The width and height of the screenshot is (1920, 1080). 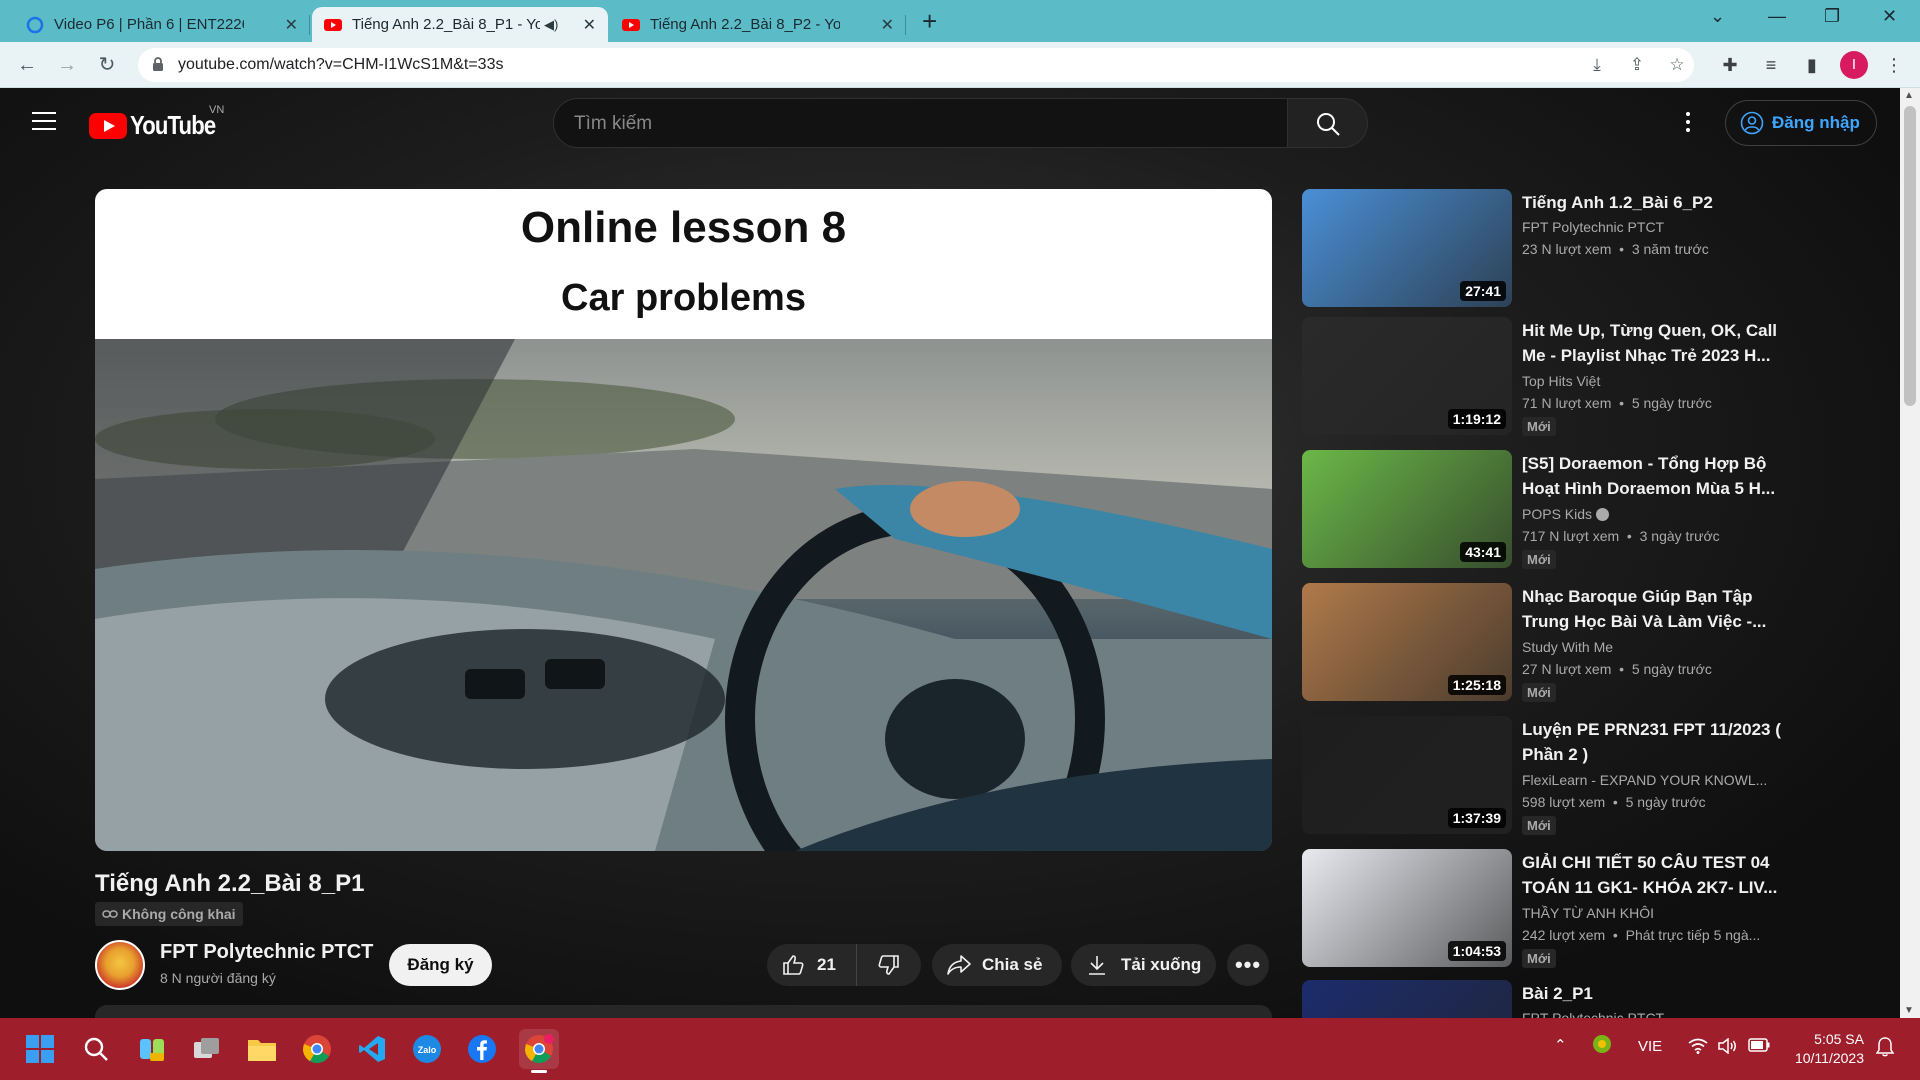 I want to click on recommended-title: Bài 2_P1, so click(x=1652, y=993).